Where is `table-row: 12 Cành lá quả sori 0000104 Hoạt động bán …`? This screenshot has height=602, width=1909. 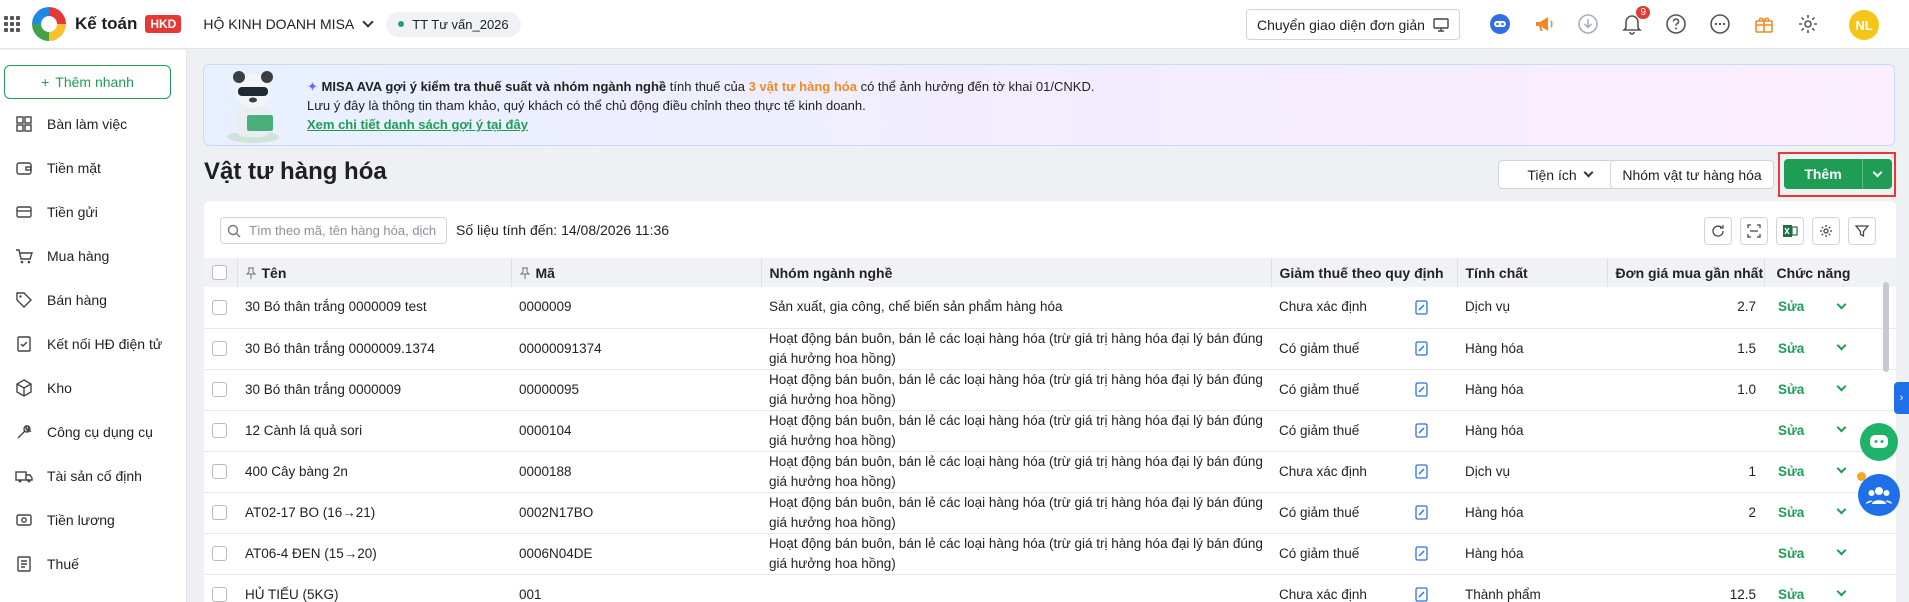 table-row: 12 Cành lá quả sori 0000104 Hoạt động bán … is located at coordinates (1050, 431).